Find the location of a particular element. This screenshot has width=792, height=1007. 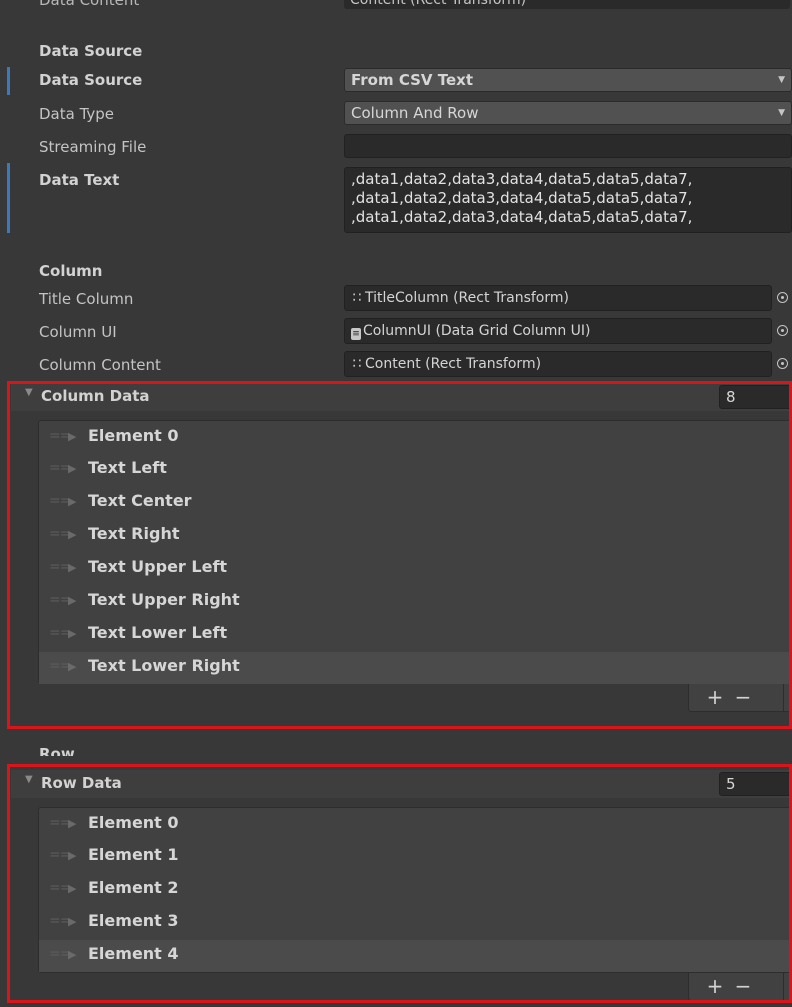

column-ui-value: ColumnUI (Data Grid Column UI) is located at coordinates (477, 331).